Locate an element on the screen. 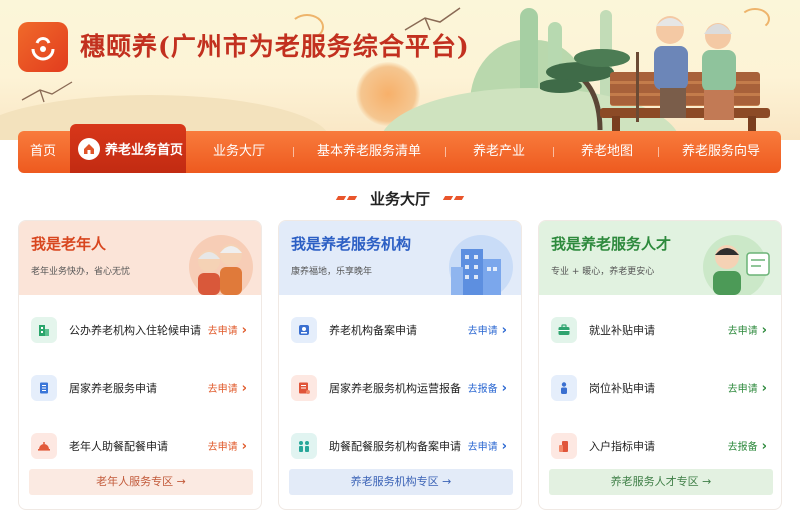 The image size is (800, 518). logo is located at coordinates (43, 47).